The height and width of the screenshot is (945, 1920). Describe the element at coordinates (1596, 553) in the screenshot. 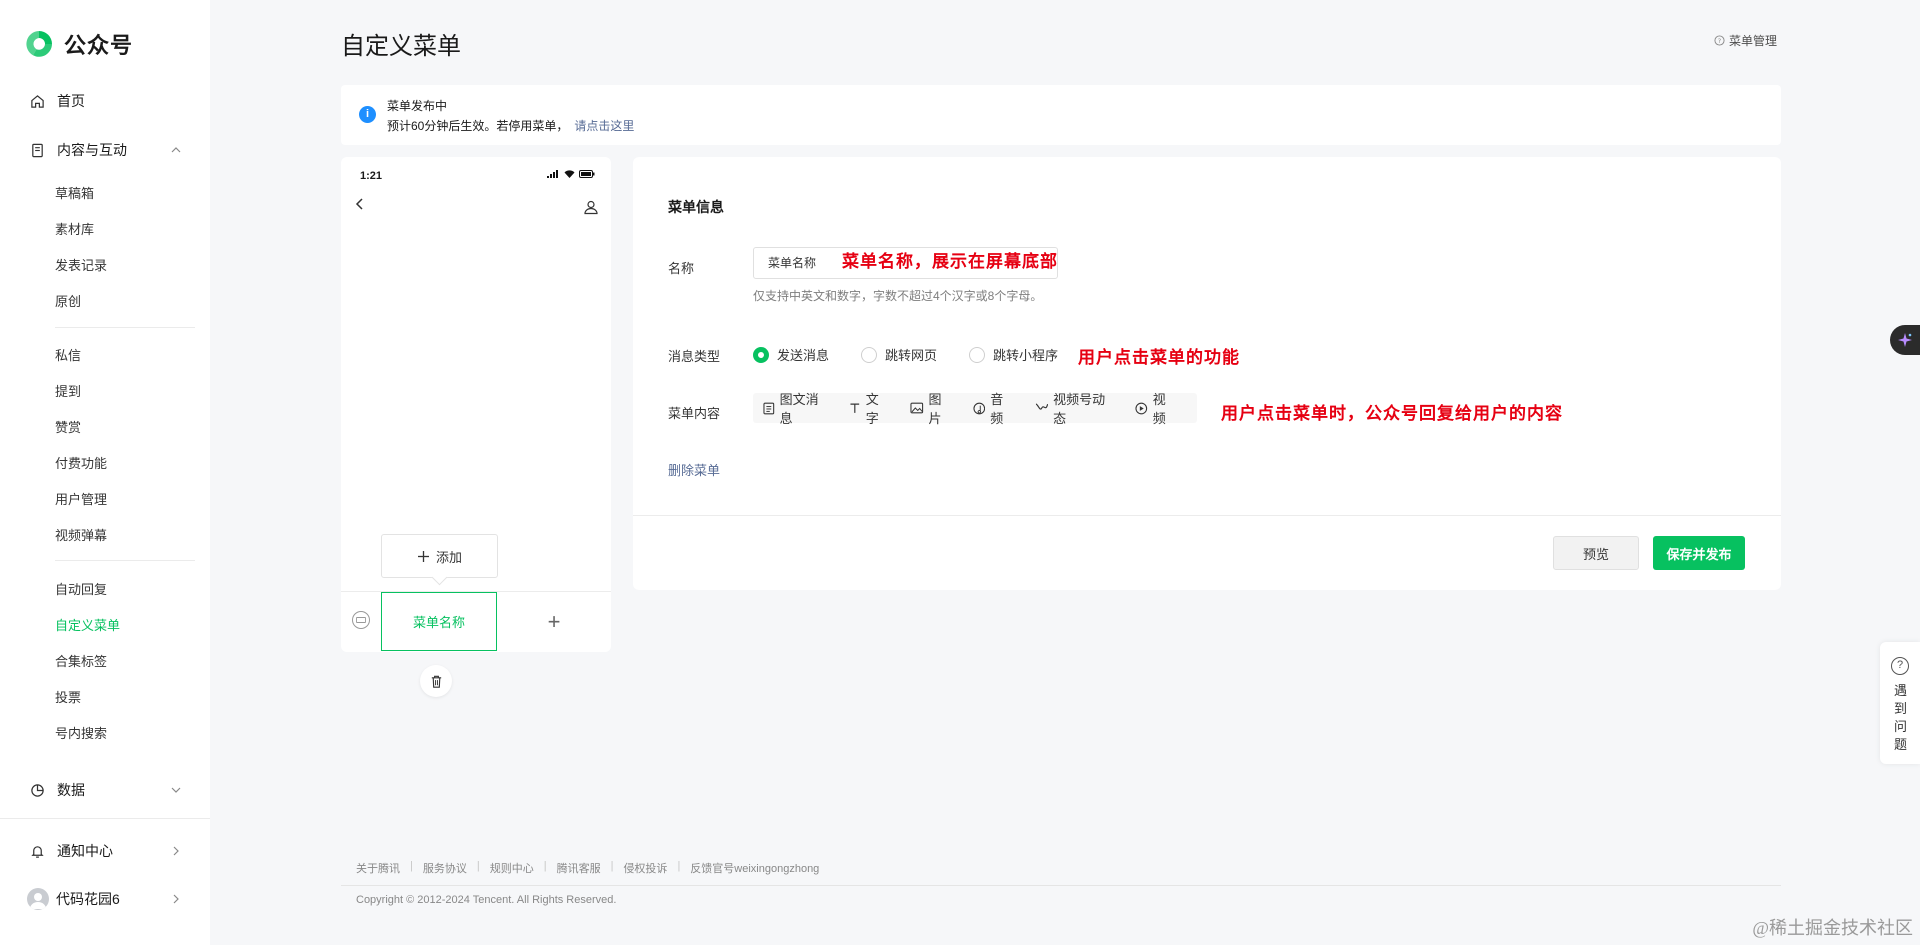

I see `preview-button: 预览` at that location.